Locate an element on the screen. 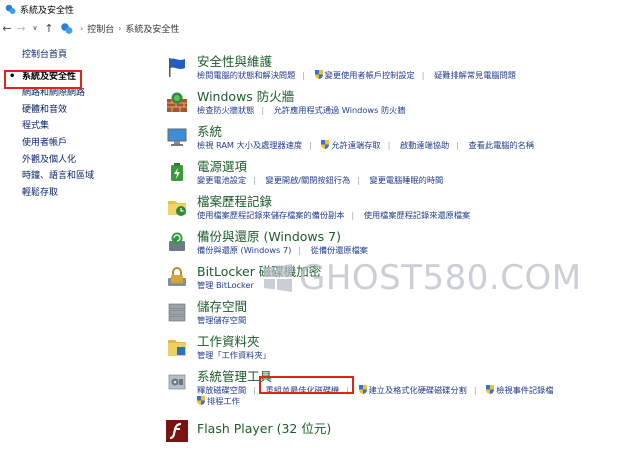 This screenshot has width=640, height=465. link-remote-access: 允許遠端存取 is located at coordinates (355, 145).